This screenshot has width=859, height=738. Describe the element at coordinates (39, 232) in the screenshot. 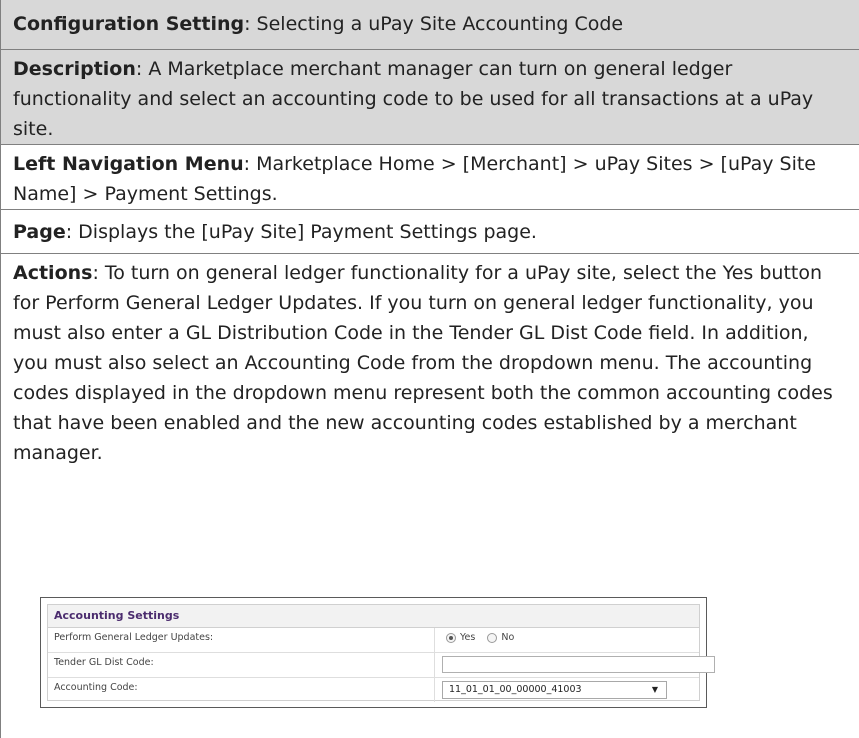

I see `page-label: Page` at that location.